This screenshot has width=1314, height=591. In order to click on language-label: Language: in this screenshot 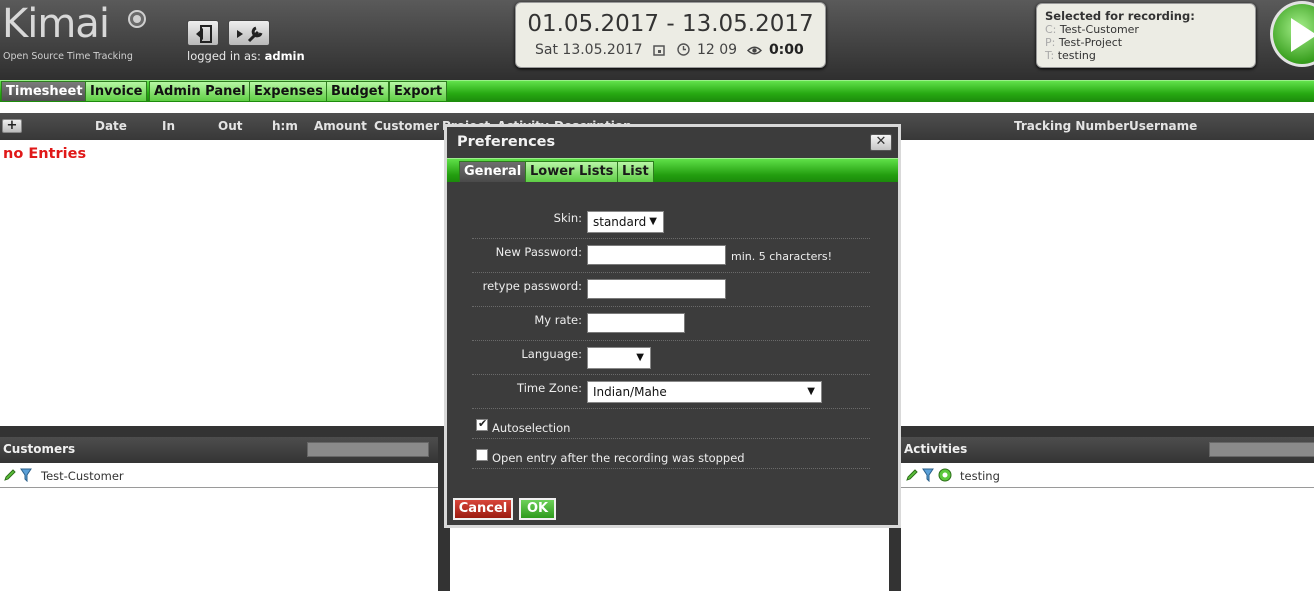, I will do `click(551, 354)`.